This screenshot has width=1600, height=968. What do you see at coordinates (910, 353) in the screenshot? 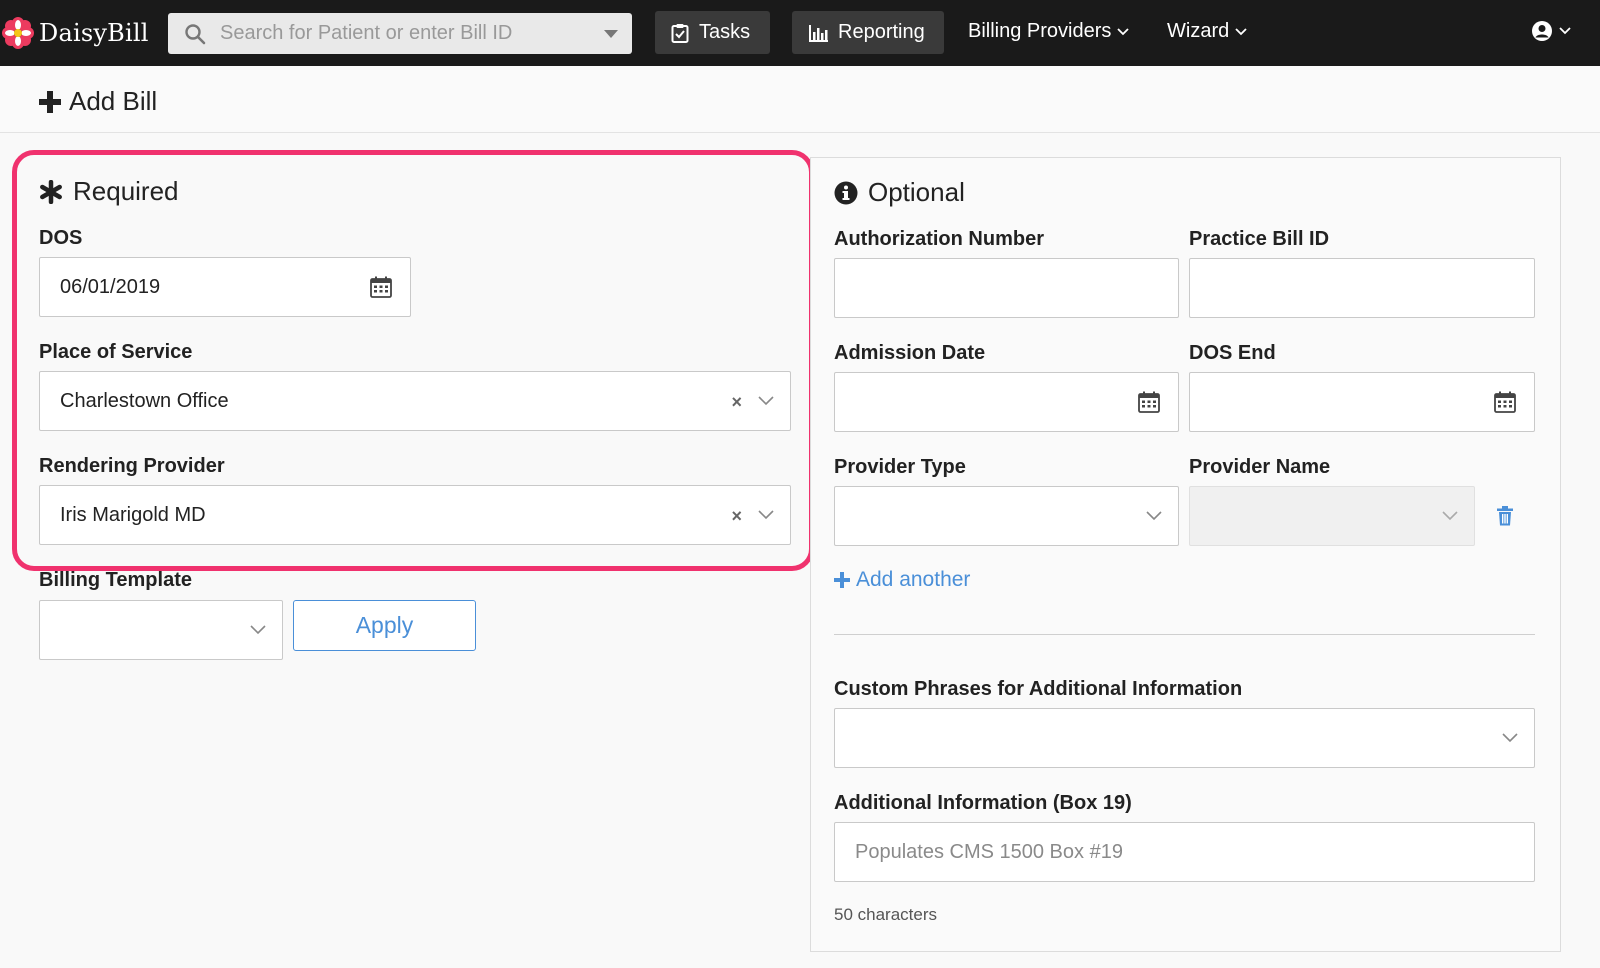
I see `admission-date-label: Admission Date` at bounding box center [910, 353].